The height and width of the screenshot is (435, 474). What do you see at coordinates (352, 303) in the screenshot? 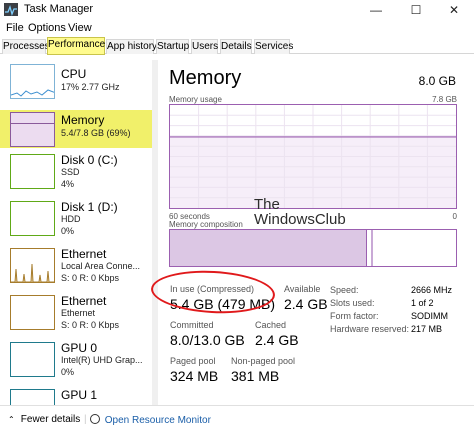
I see `slots-label: Slots used:` at bounding box center [352, 303].